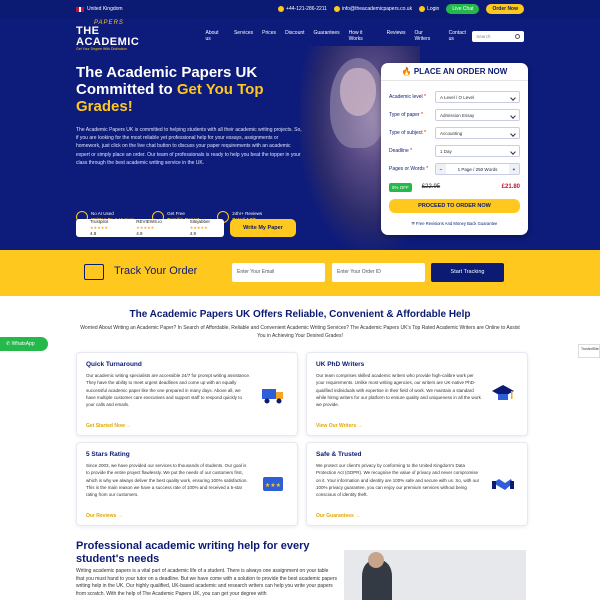 This screenshot has width=600, height=600. Describe the element at coordinates (413, 223) in the screenshot. I see `shield-icon: ⛨` at that location.